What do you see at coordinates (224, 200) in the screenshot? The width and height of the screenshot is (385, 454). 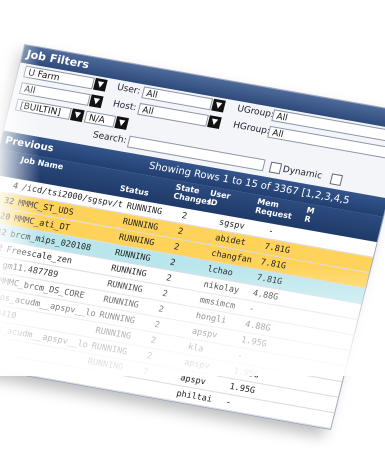 I see `col-user-id: User ID` at bounding box center [224, 200].